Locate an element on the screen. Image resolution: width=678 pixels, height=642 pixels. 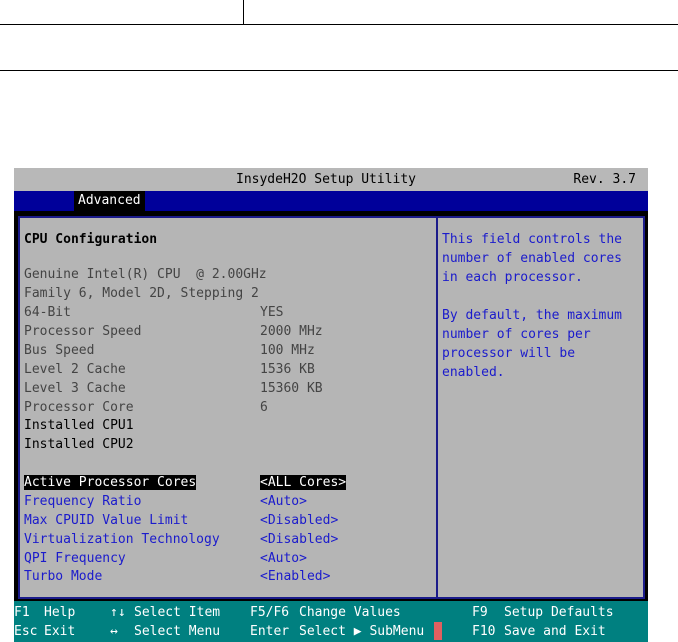
doc-table-divider-vertical is located at coordinates (243, 12).